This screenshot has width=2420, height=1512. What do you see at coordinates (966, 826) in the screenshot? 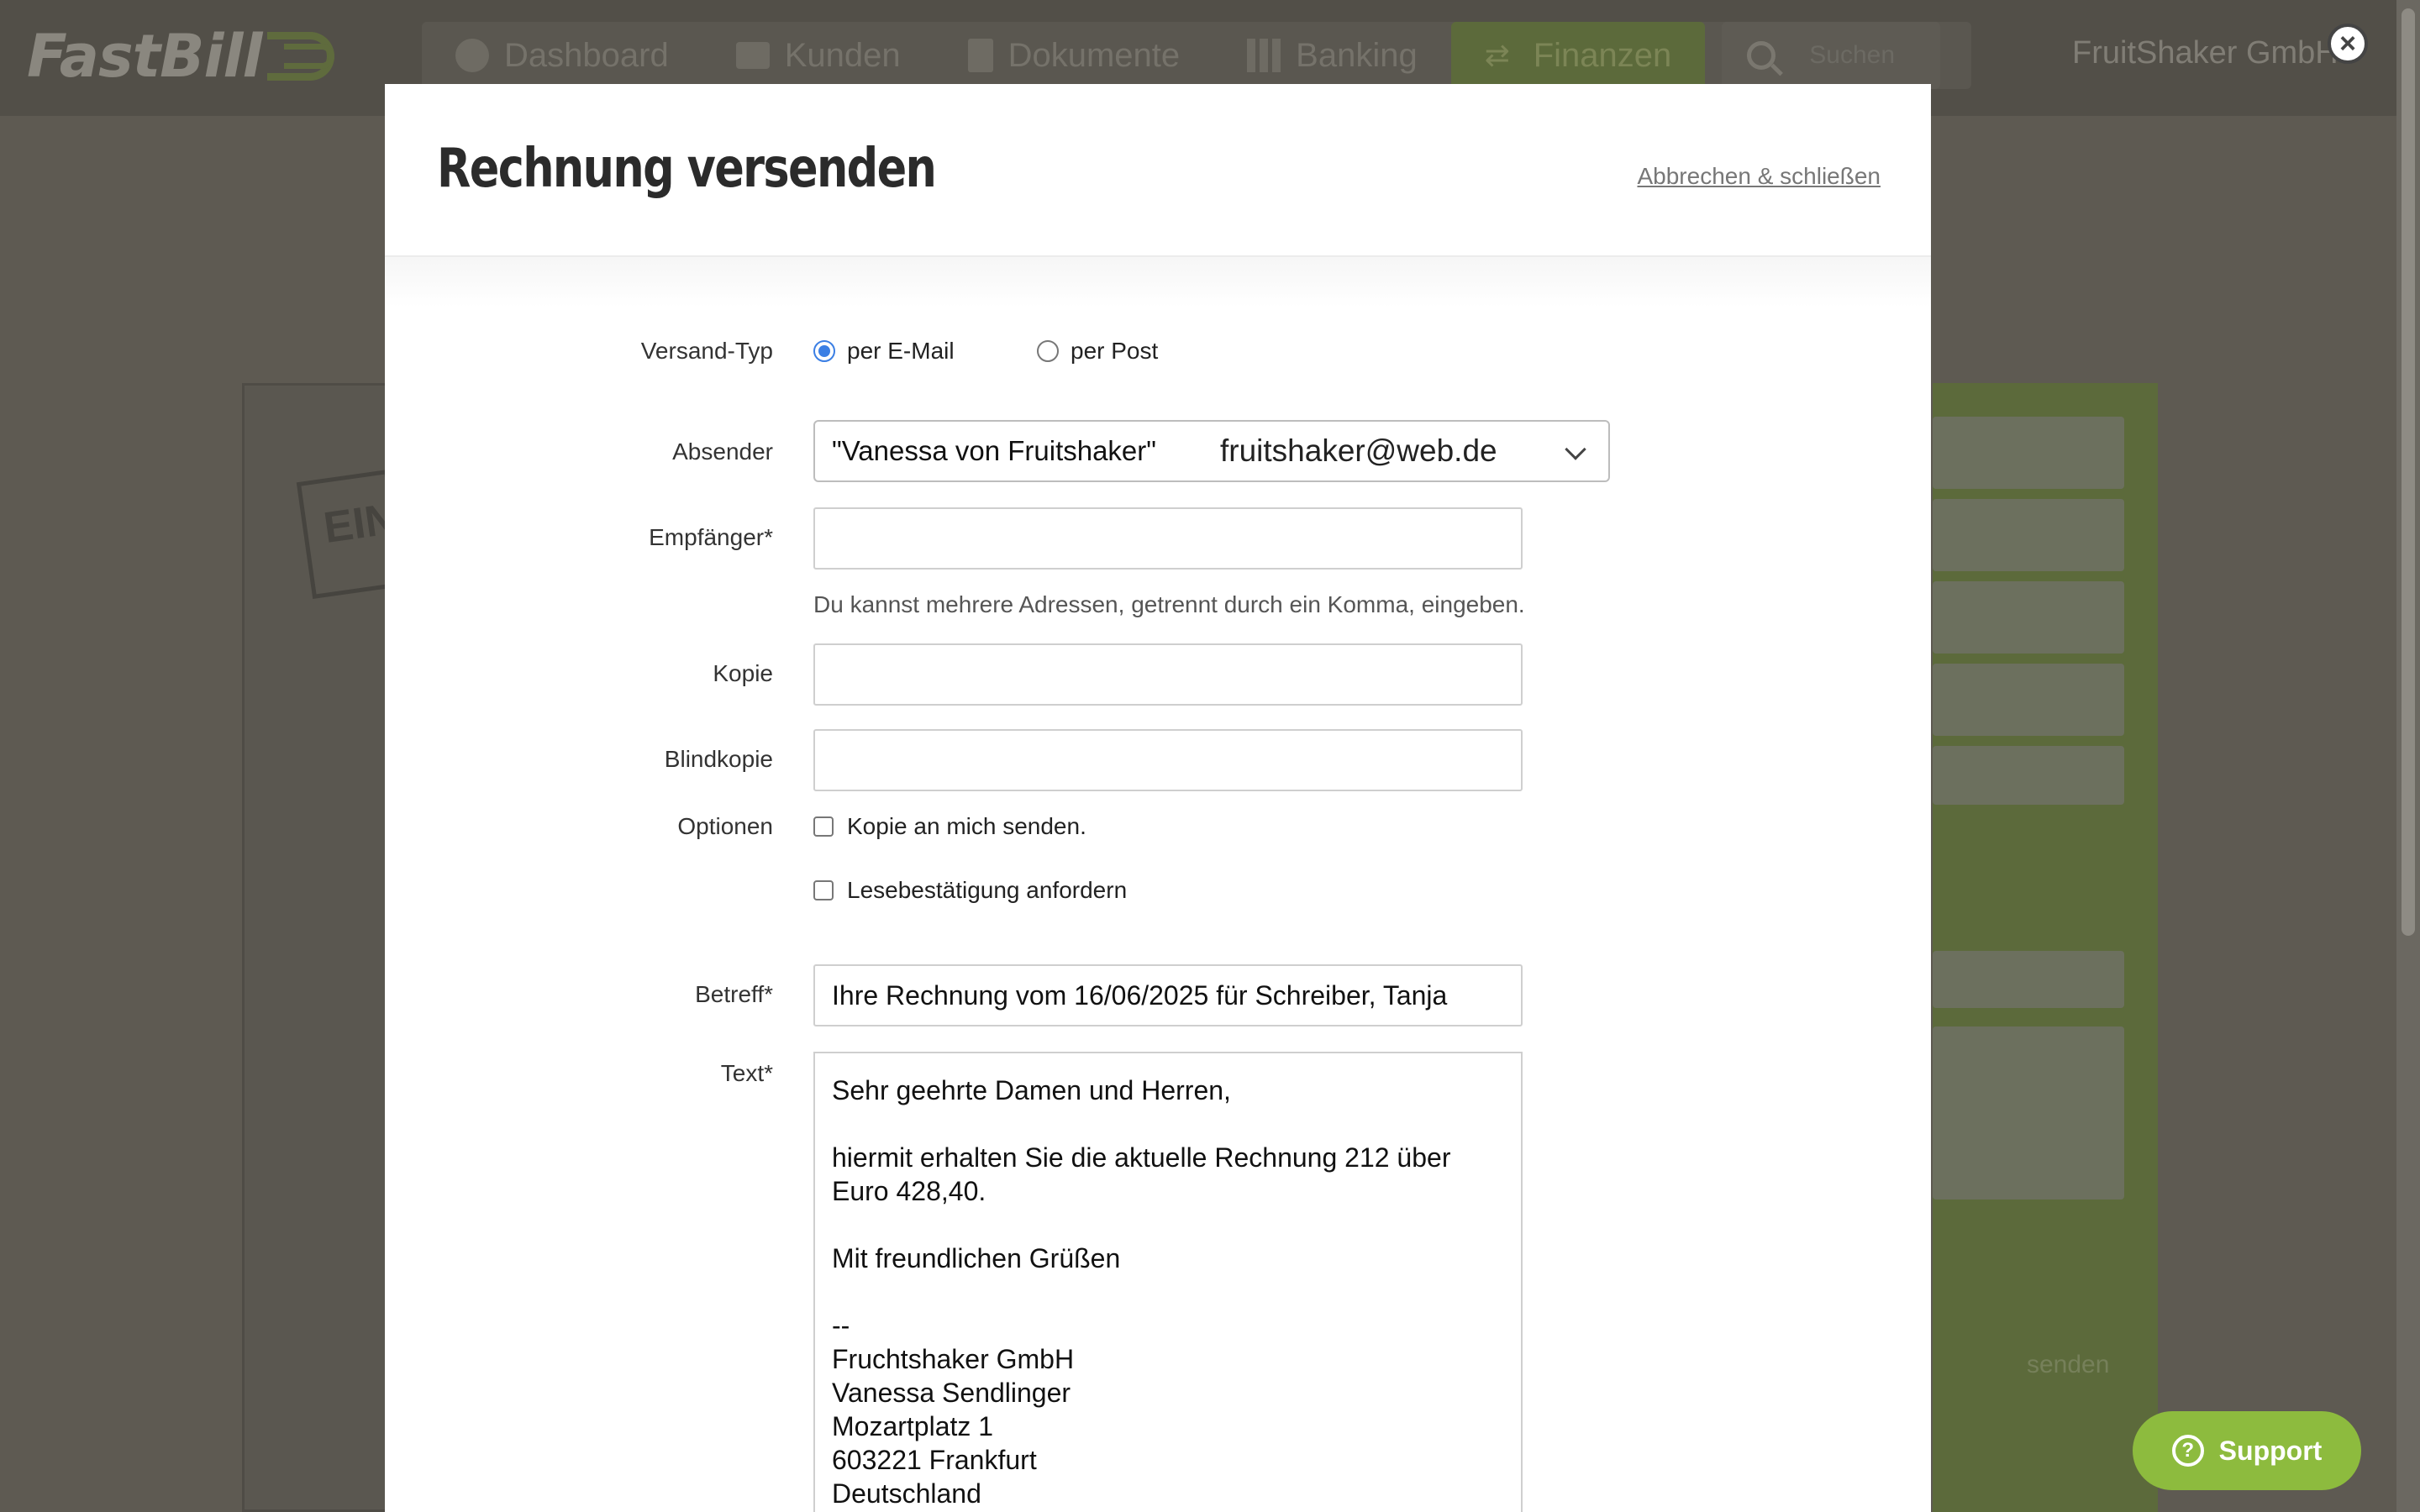
I see `option-copy-to-me-label: Kopie an mich senden.` at bounding box center [966, 826].